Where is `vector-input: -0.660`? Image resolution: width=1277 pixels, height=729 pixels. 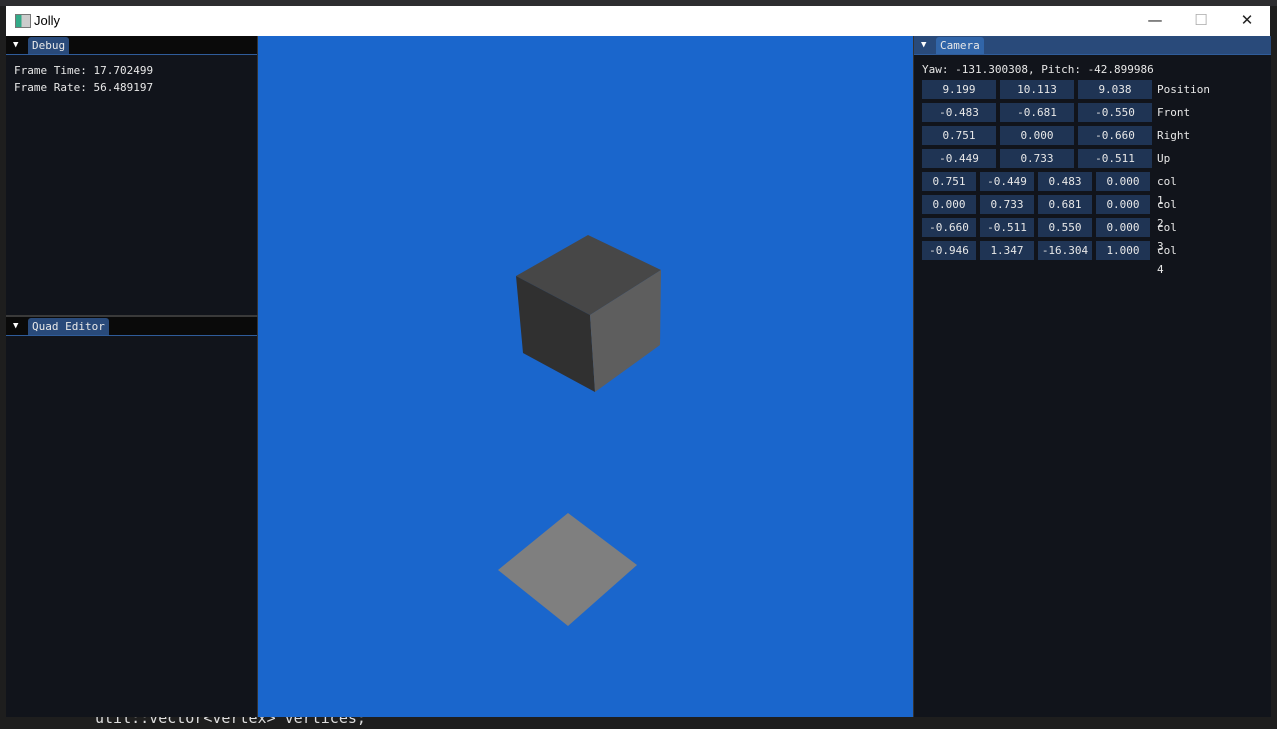 vector-input: -0.660 is located at coordinates (1115, 135).